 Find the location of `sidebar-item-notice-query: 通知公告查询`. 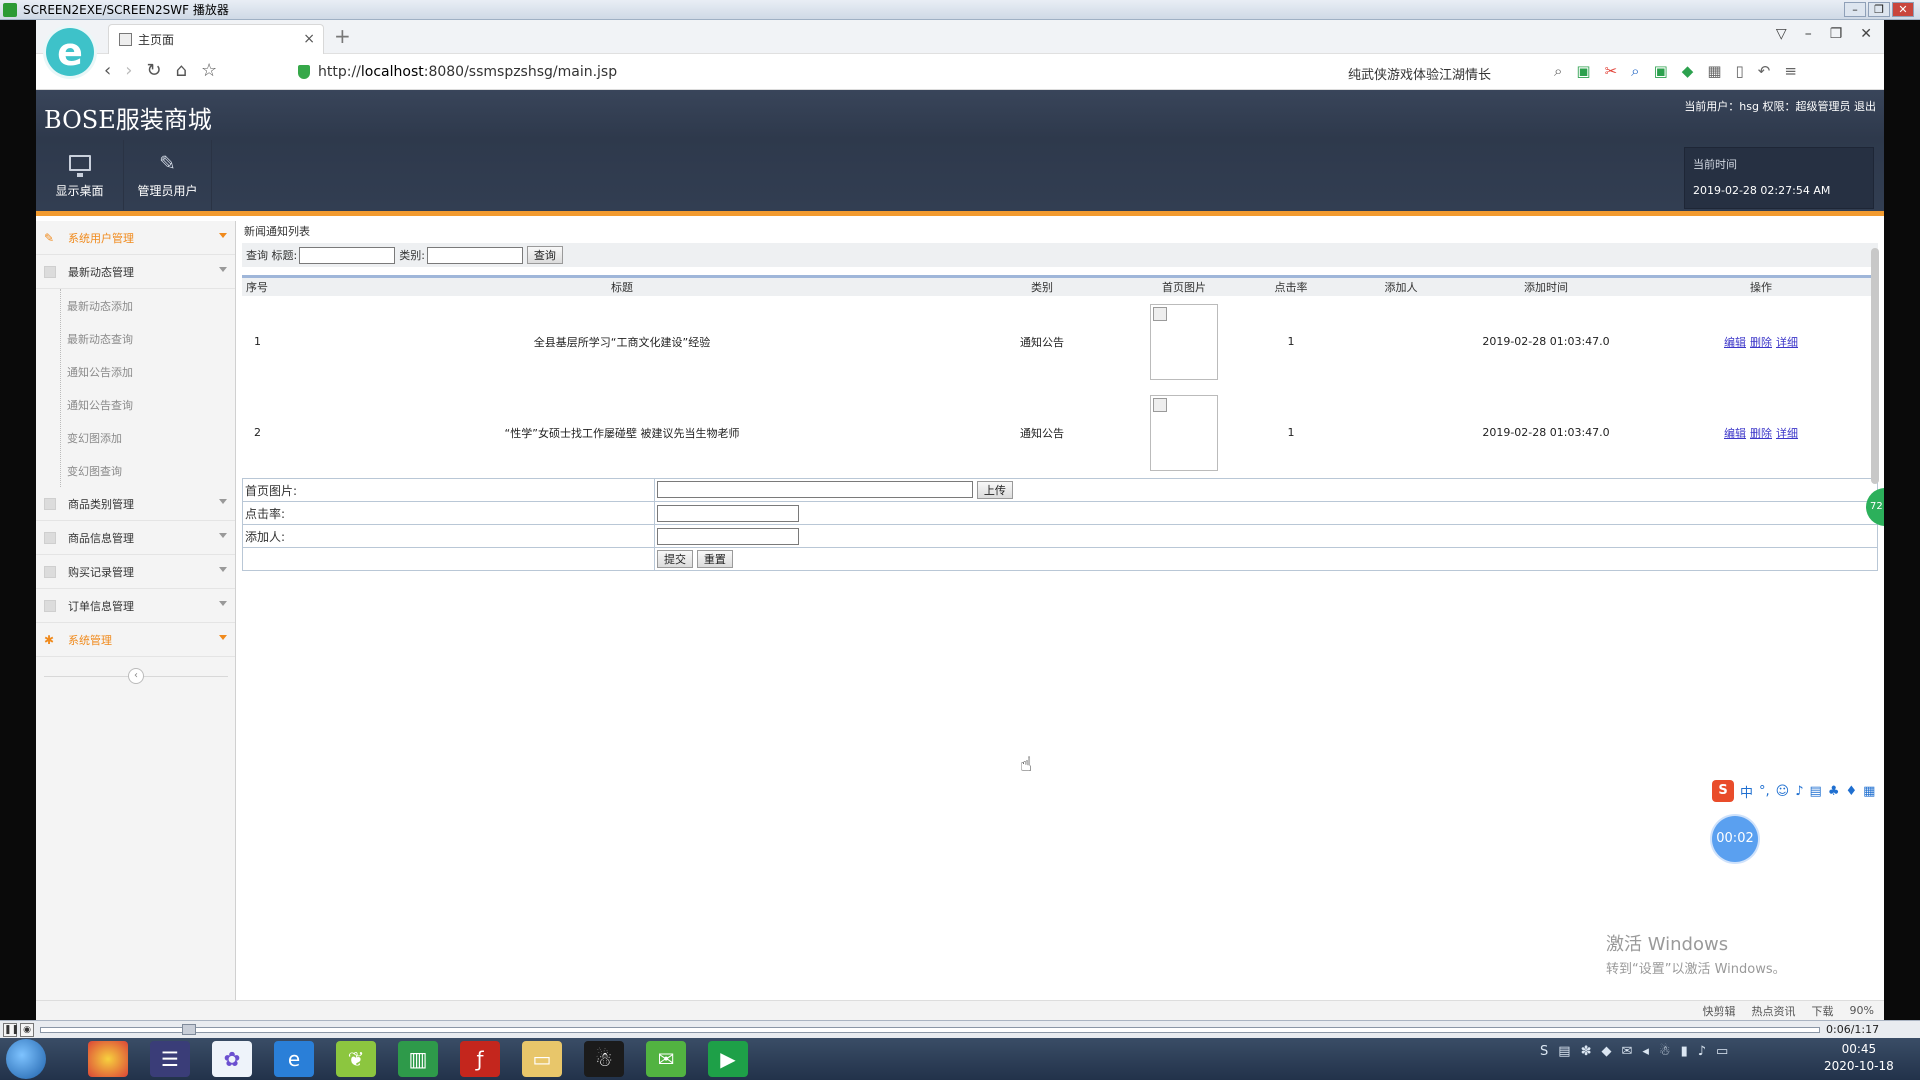

sidebar-item-notice-query: 通知公告查询 is located at coordinates (148, 404).